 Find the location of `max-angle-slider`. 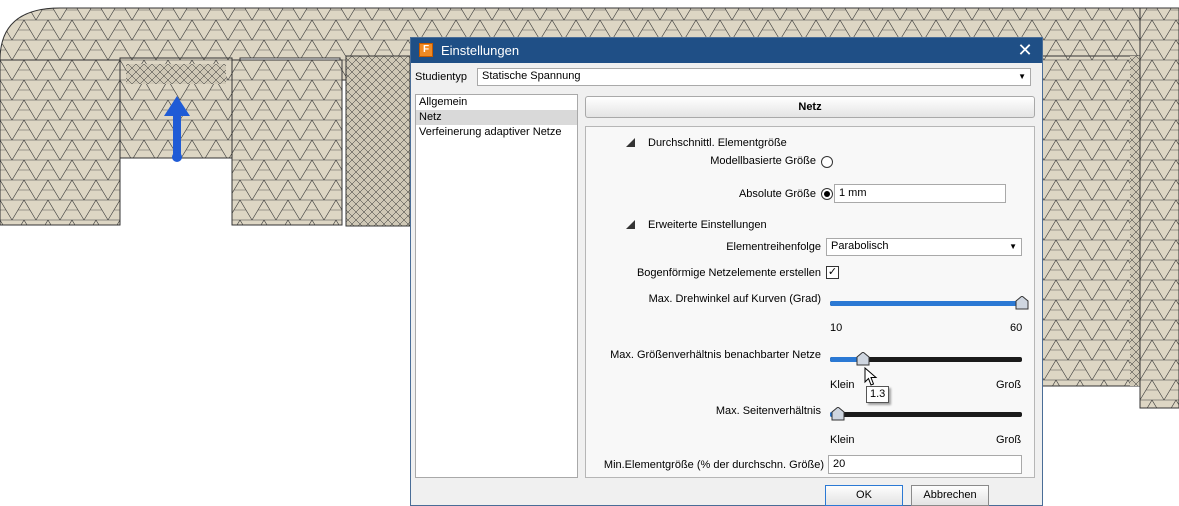

max-angle-slider is located at coordinates (929, 303).